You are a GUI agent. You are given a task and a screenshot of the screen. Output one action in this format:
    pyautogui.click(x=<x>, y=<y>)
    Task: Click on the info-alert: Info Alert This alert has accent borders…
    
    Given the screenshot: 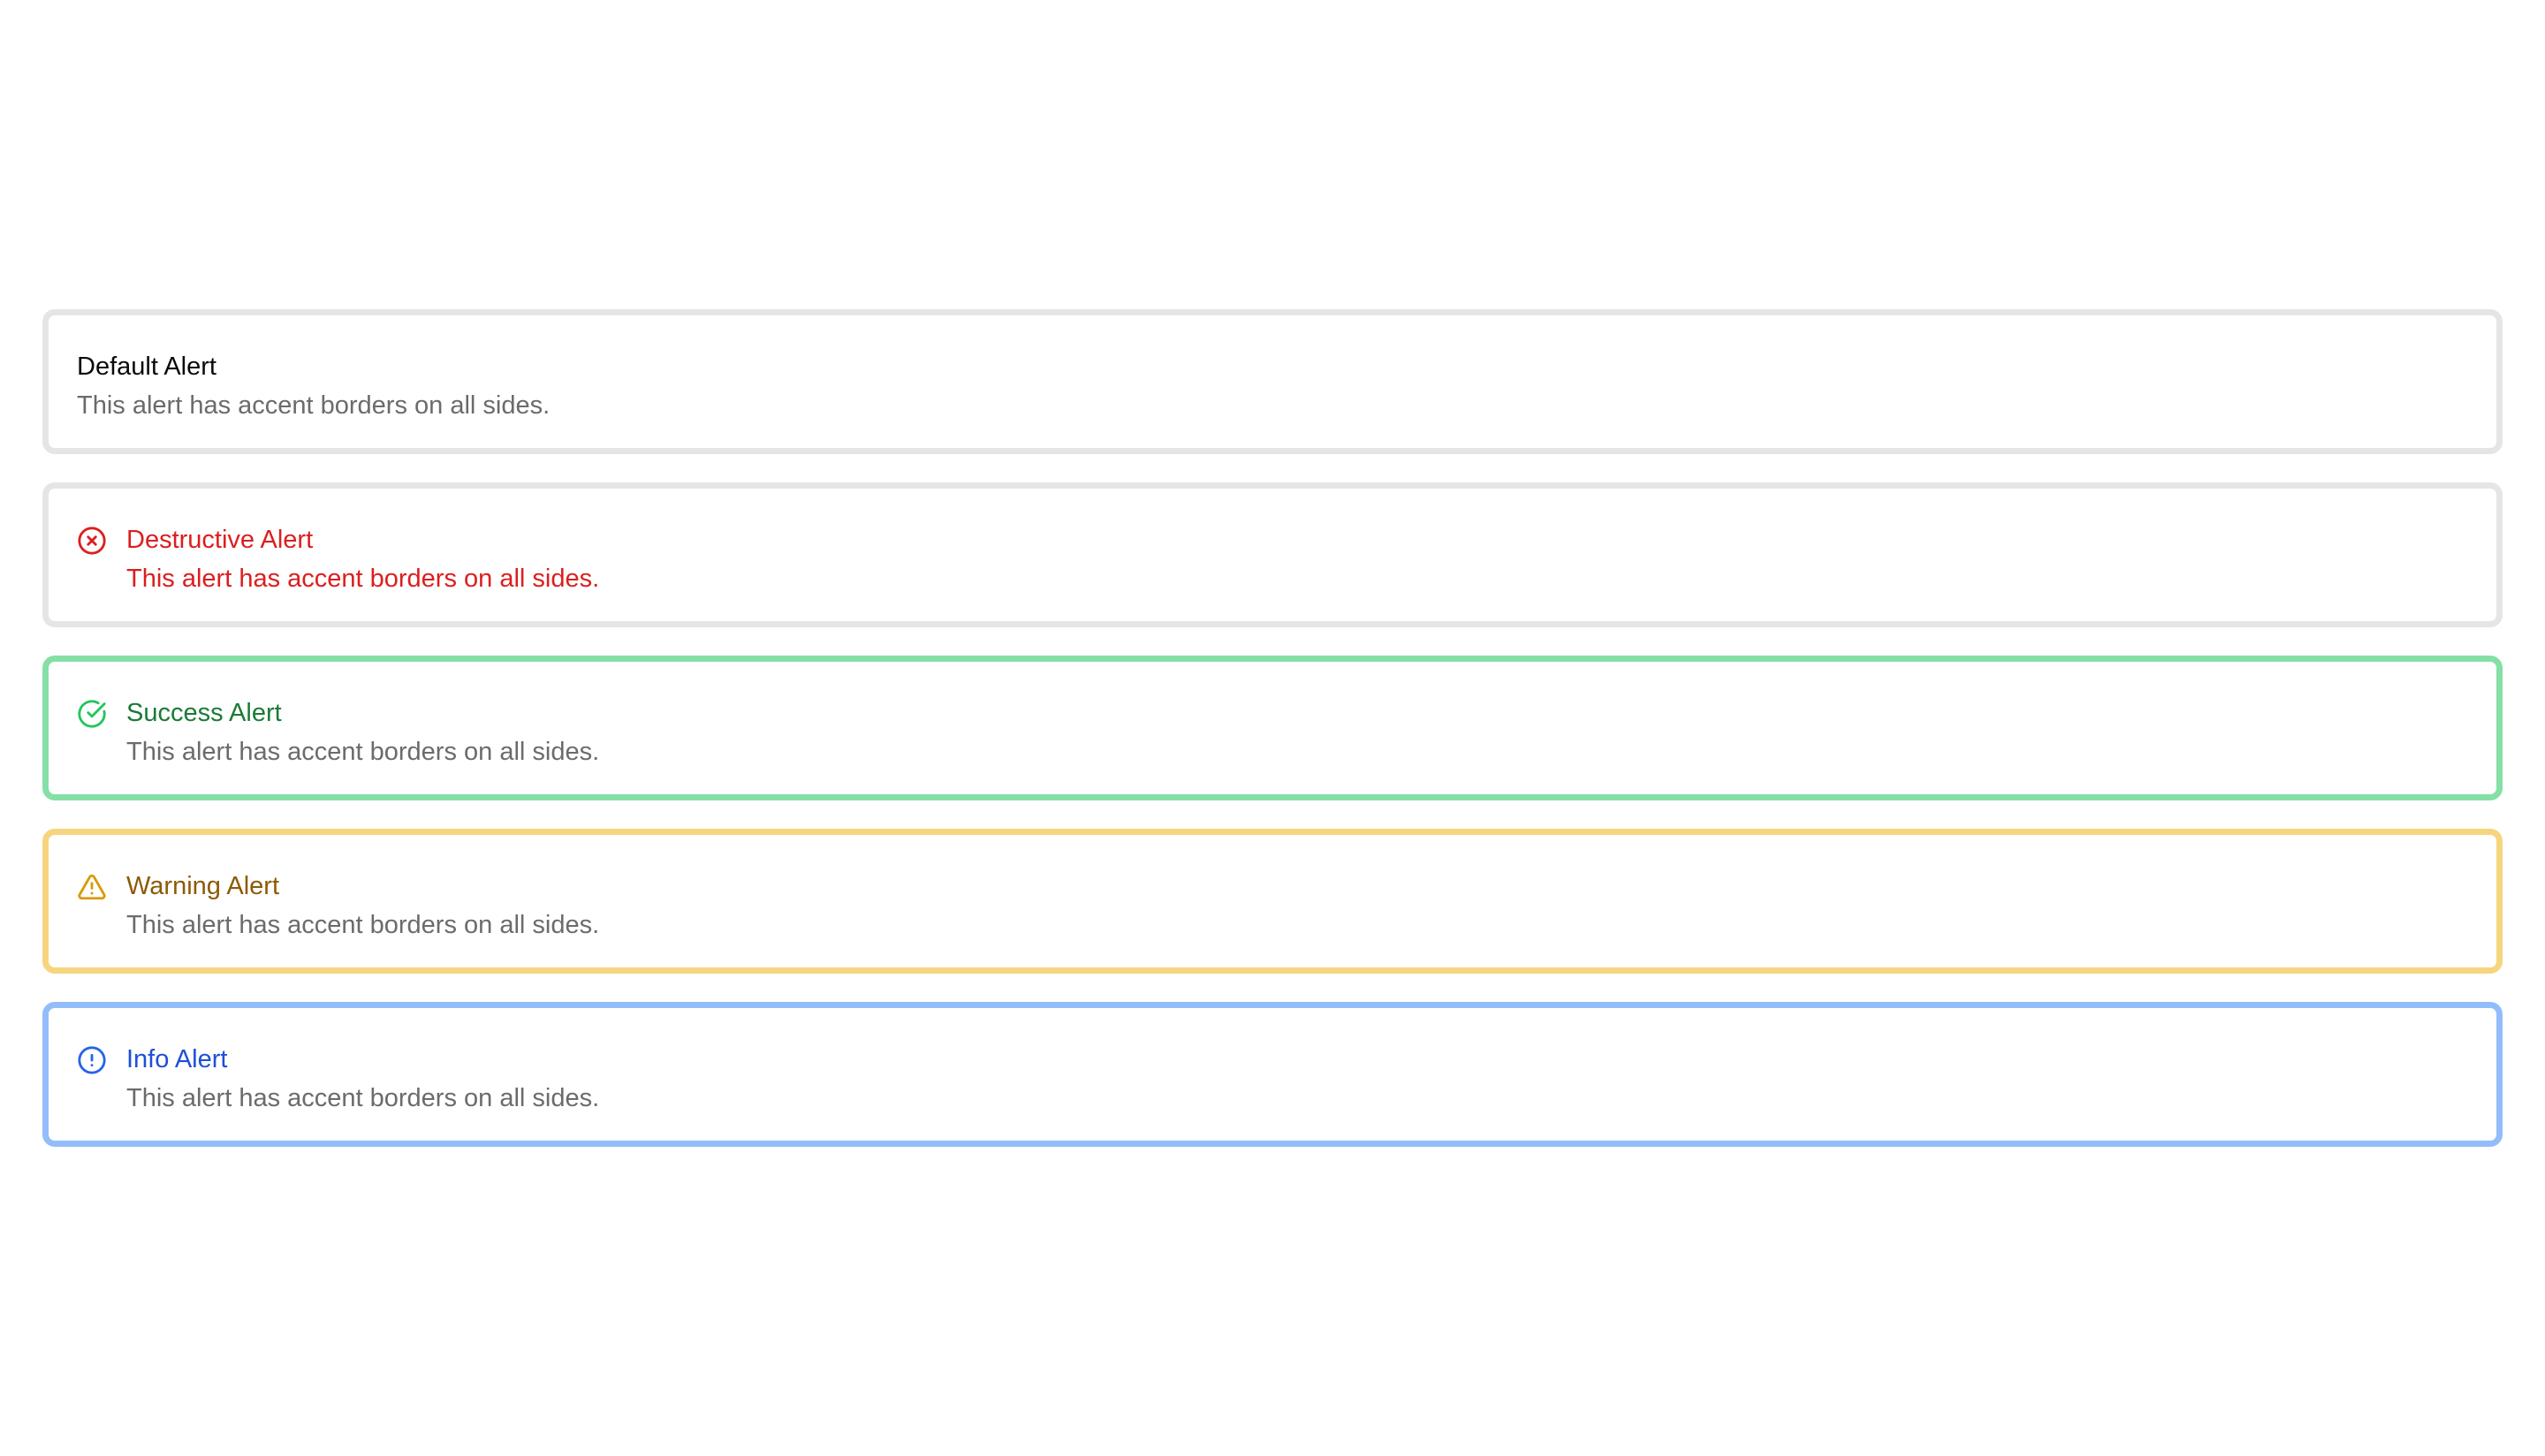 What is the action you would take?
    pyautogui.click(x=1272, y=1074)
    